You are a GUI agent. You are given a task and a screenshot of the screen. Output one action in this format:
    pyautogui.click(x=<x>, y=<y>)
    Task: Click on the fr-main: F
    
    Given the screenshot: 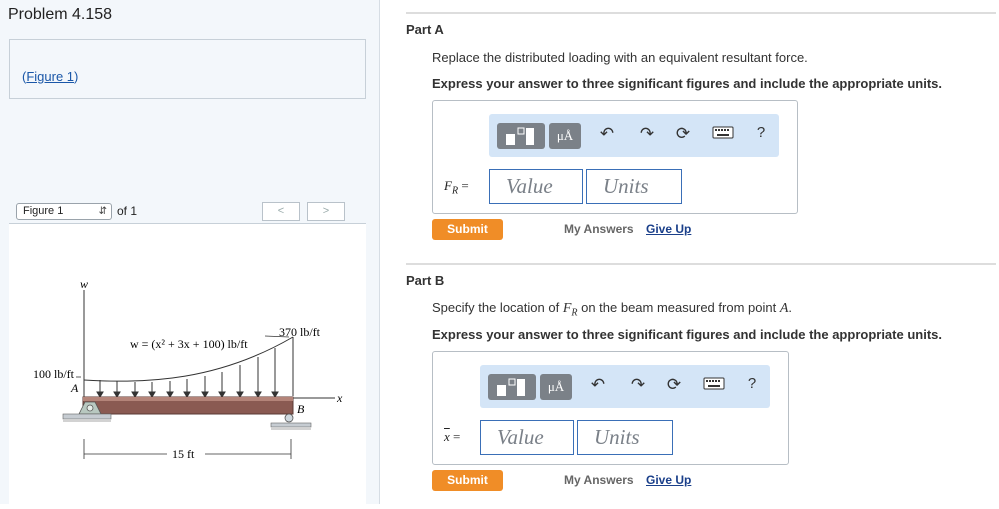 What is the action you would take?
    pyautogui.click(x=448, y=185)
    